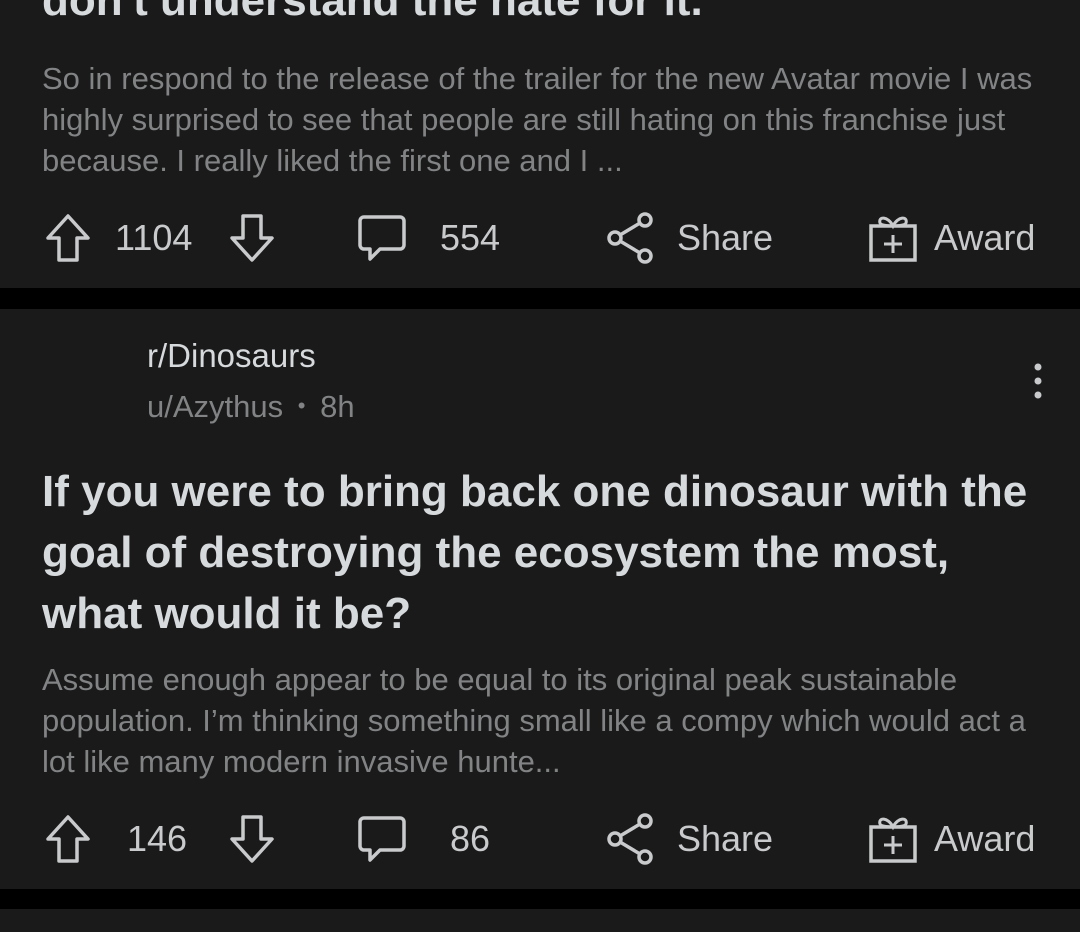 The image size is (1080, 932). What do you see at coordinates (423, 839) in the screenshot?
I see `comments-button: 86` at bounding box center [423, 839].